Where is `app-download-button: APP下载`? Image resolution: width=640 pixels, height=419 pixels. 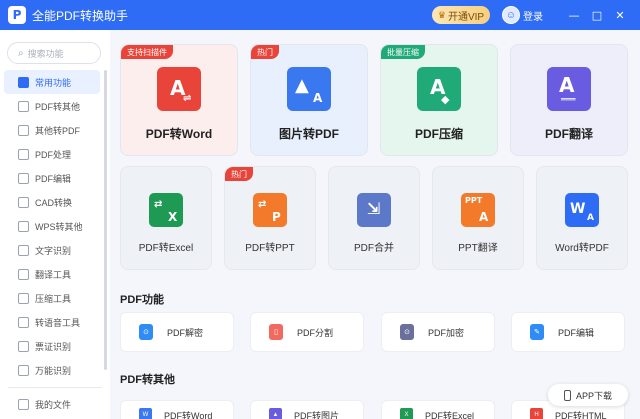 app-download-button: APP下载 is located at coordinates (588, 395).